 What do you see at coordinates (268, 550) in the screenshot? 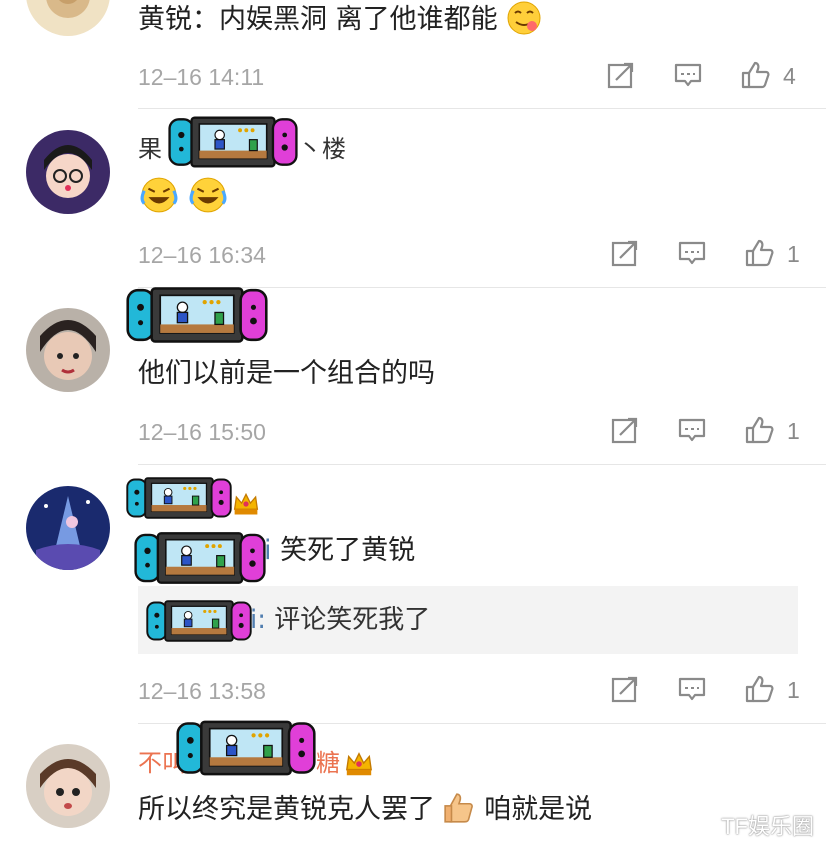
I see `reply-mention: i` at bounding box center [268, 550].